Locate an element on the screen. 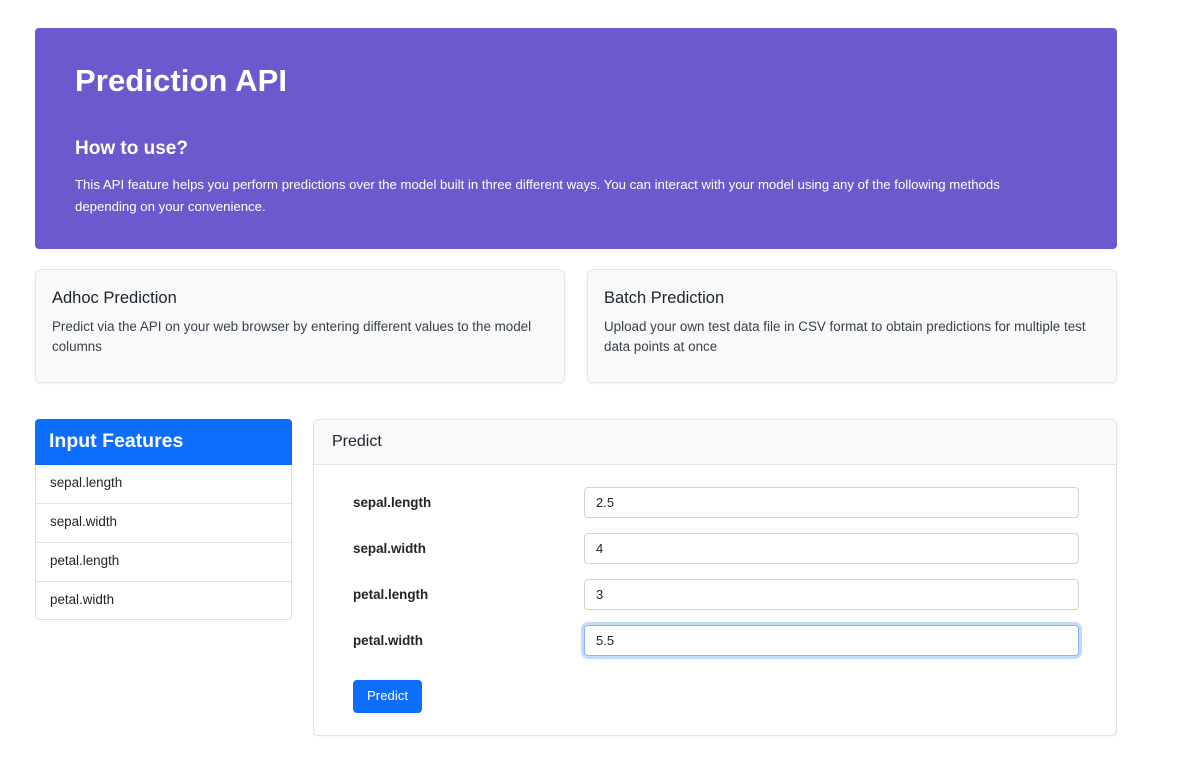 The image size is (1177, 766). hero-subtitle: How to use? is located at coordinates (131, 149).